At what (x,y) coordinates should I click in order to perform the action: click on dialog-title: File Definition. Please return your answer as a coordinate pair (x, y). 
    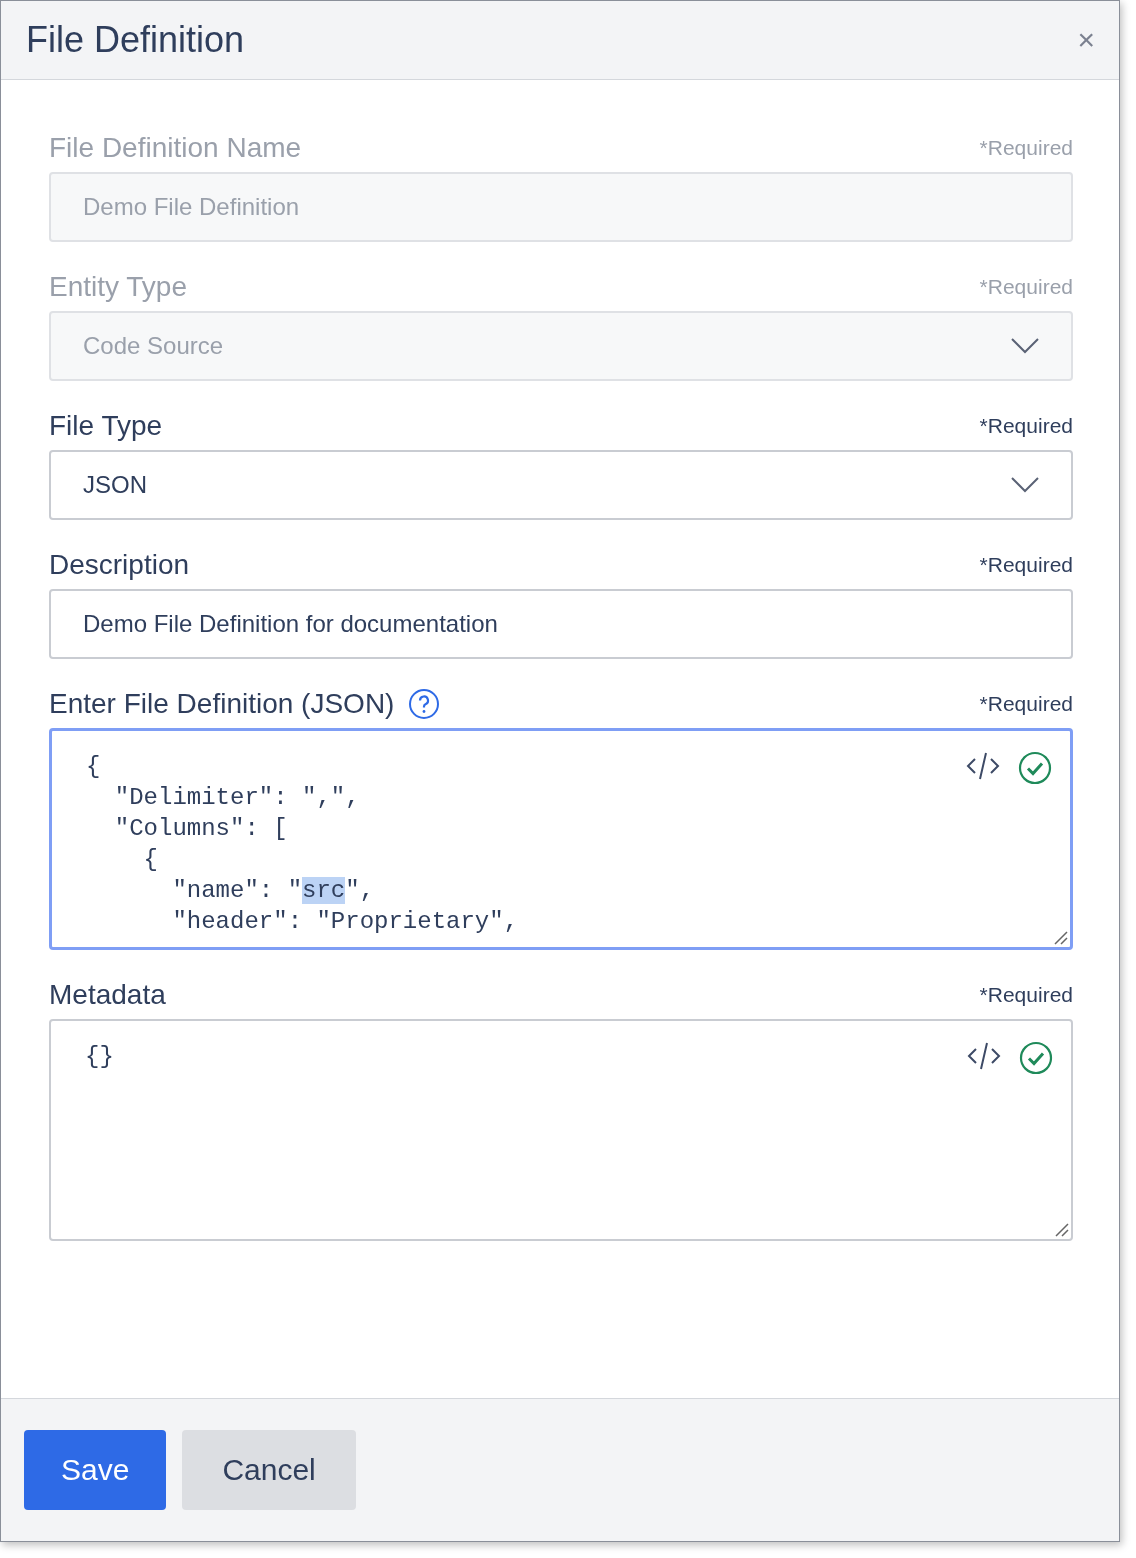
    Looking at the image, I should click on (135, 40).